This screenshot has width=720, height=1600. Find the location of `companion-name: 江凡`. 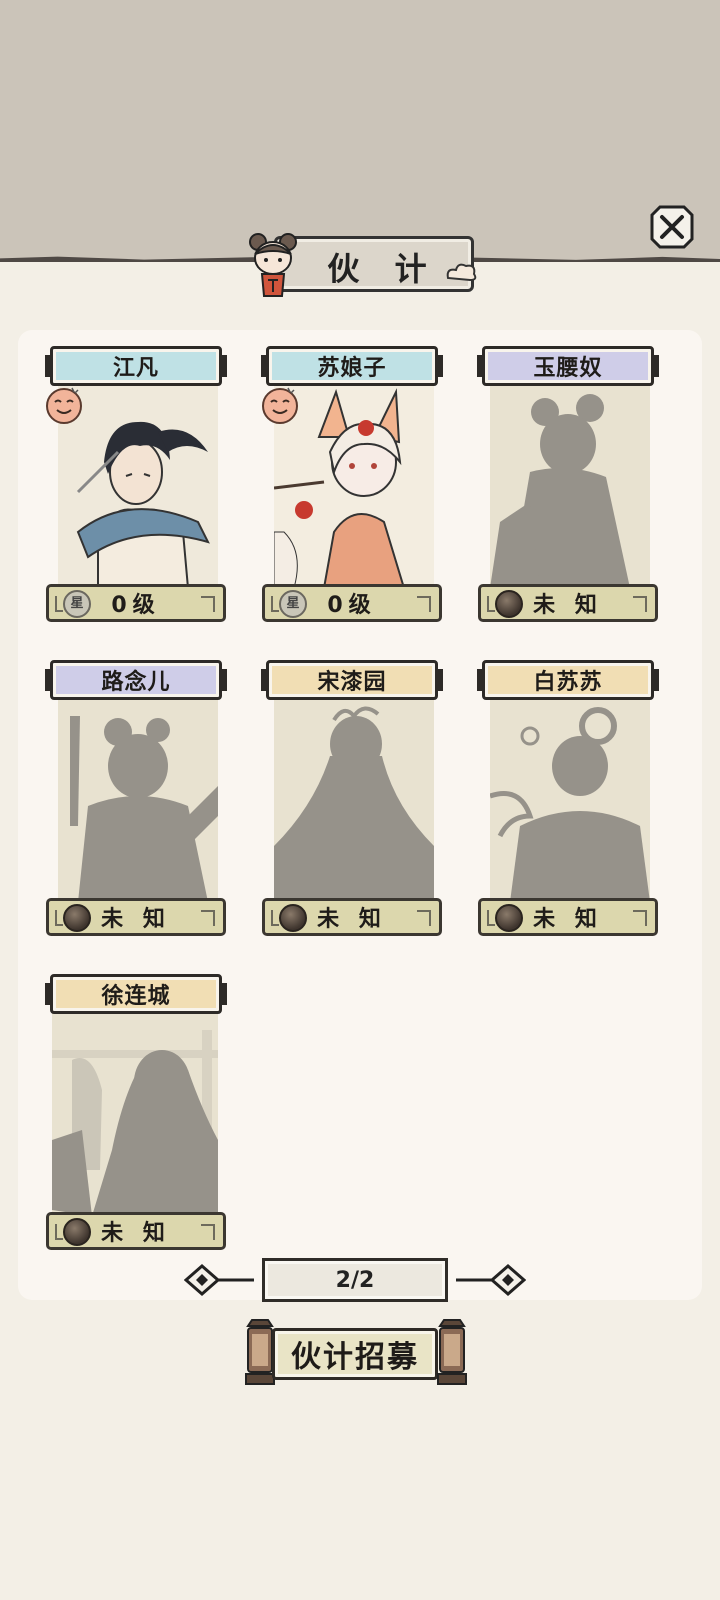

companion-name: 江凡 is located at coordinates (136, 366).